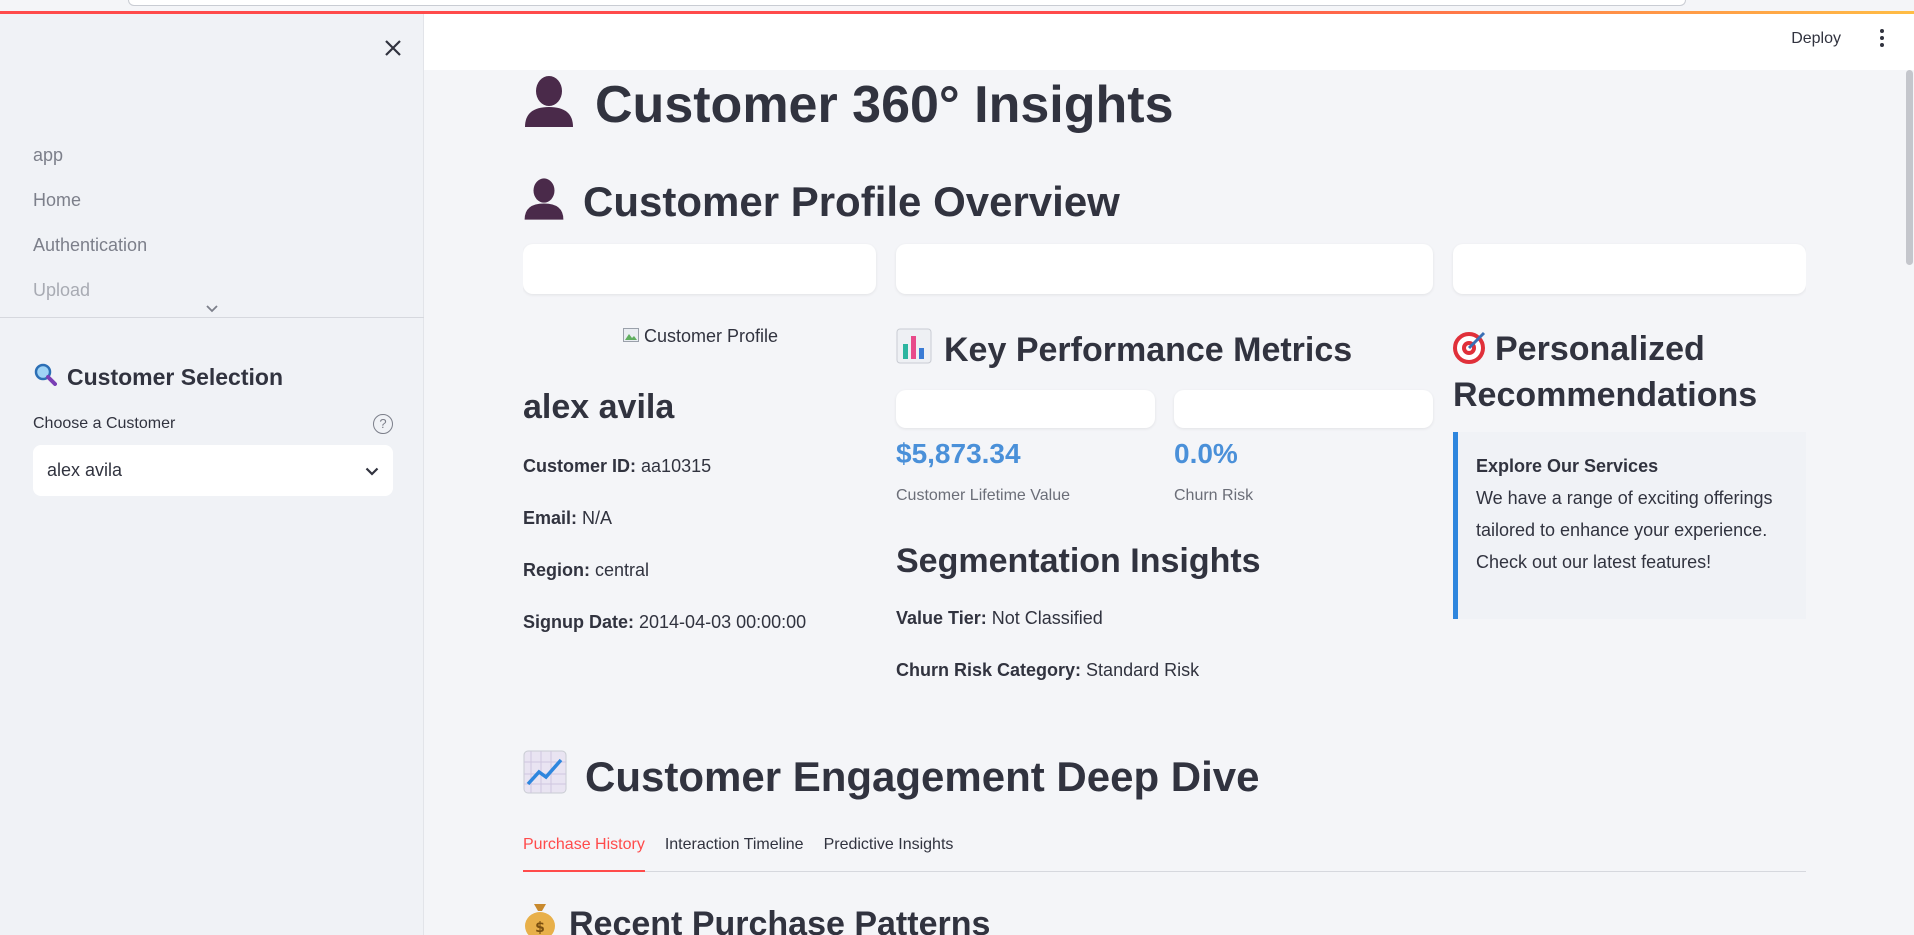 The height and width of the screenshot is (935, 1914). Describe the element at coordinates (1025, 409) in the screenshot. I see `clv-metric-card` at that location.